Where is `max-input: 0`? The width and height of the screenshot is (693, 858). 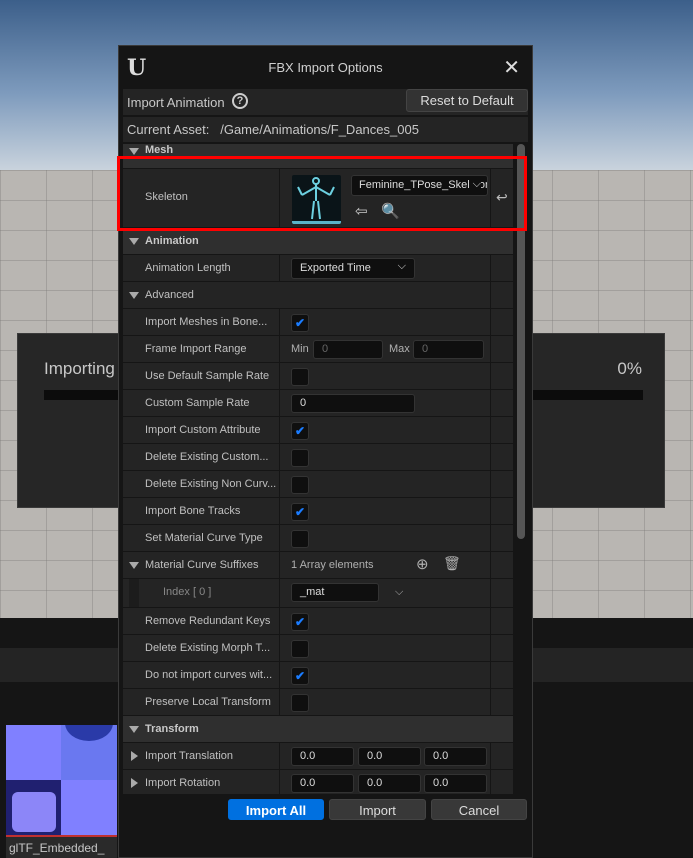
max-input: 0 is located at coordinates (448, 349).